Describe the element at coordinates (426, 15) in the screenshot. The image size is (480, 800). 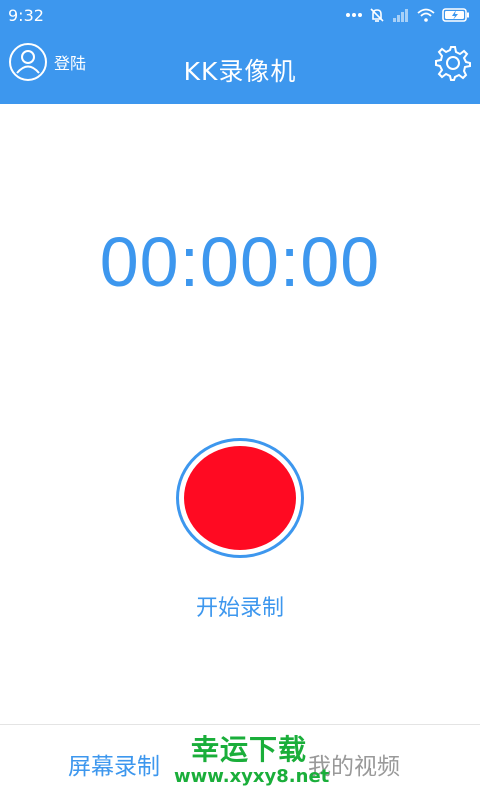
I see `wifi-icon` at that location.